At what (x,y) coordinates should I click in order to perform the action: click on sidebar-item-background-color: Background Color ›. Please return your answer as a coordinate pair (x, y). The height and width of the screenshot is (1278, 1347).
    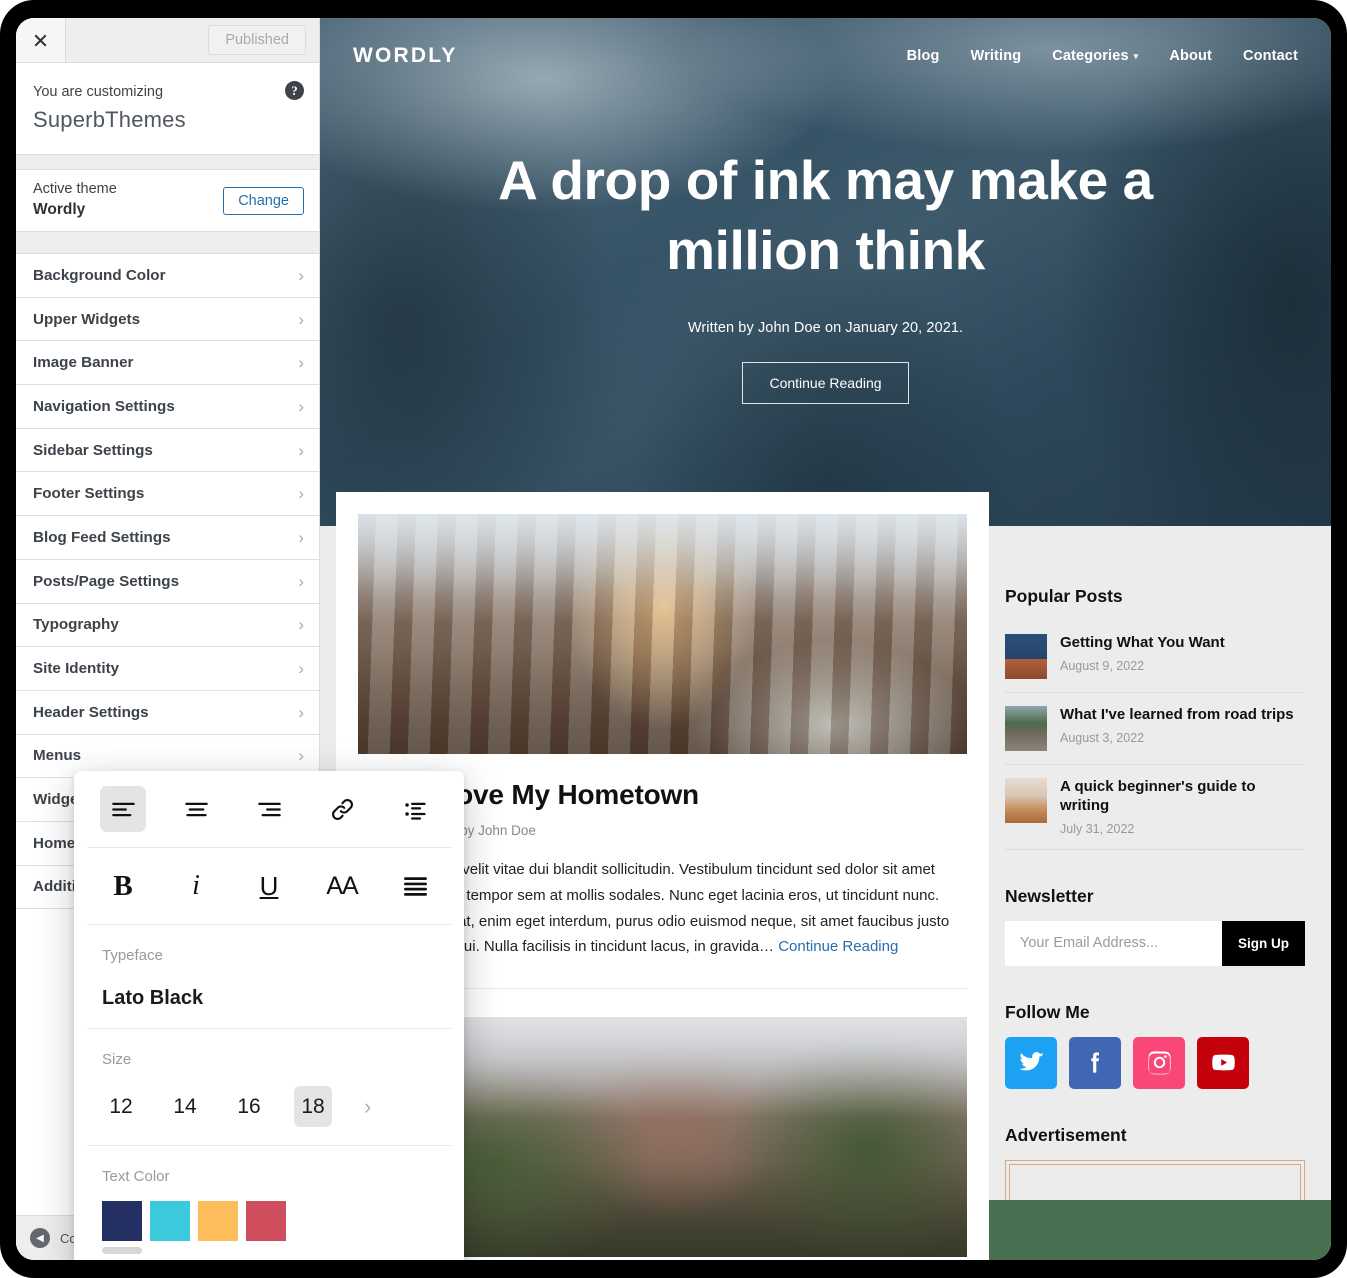
    Looking at the image, I should click on (167, 276).